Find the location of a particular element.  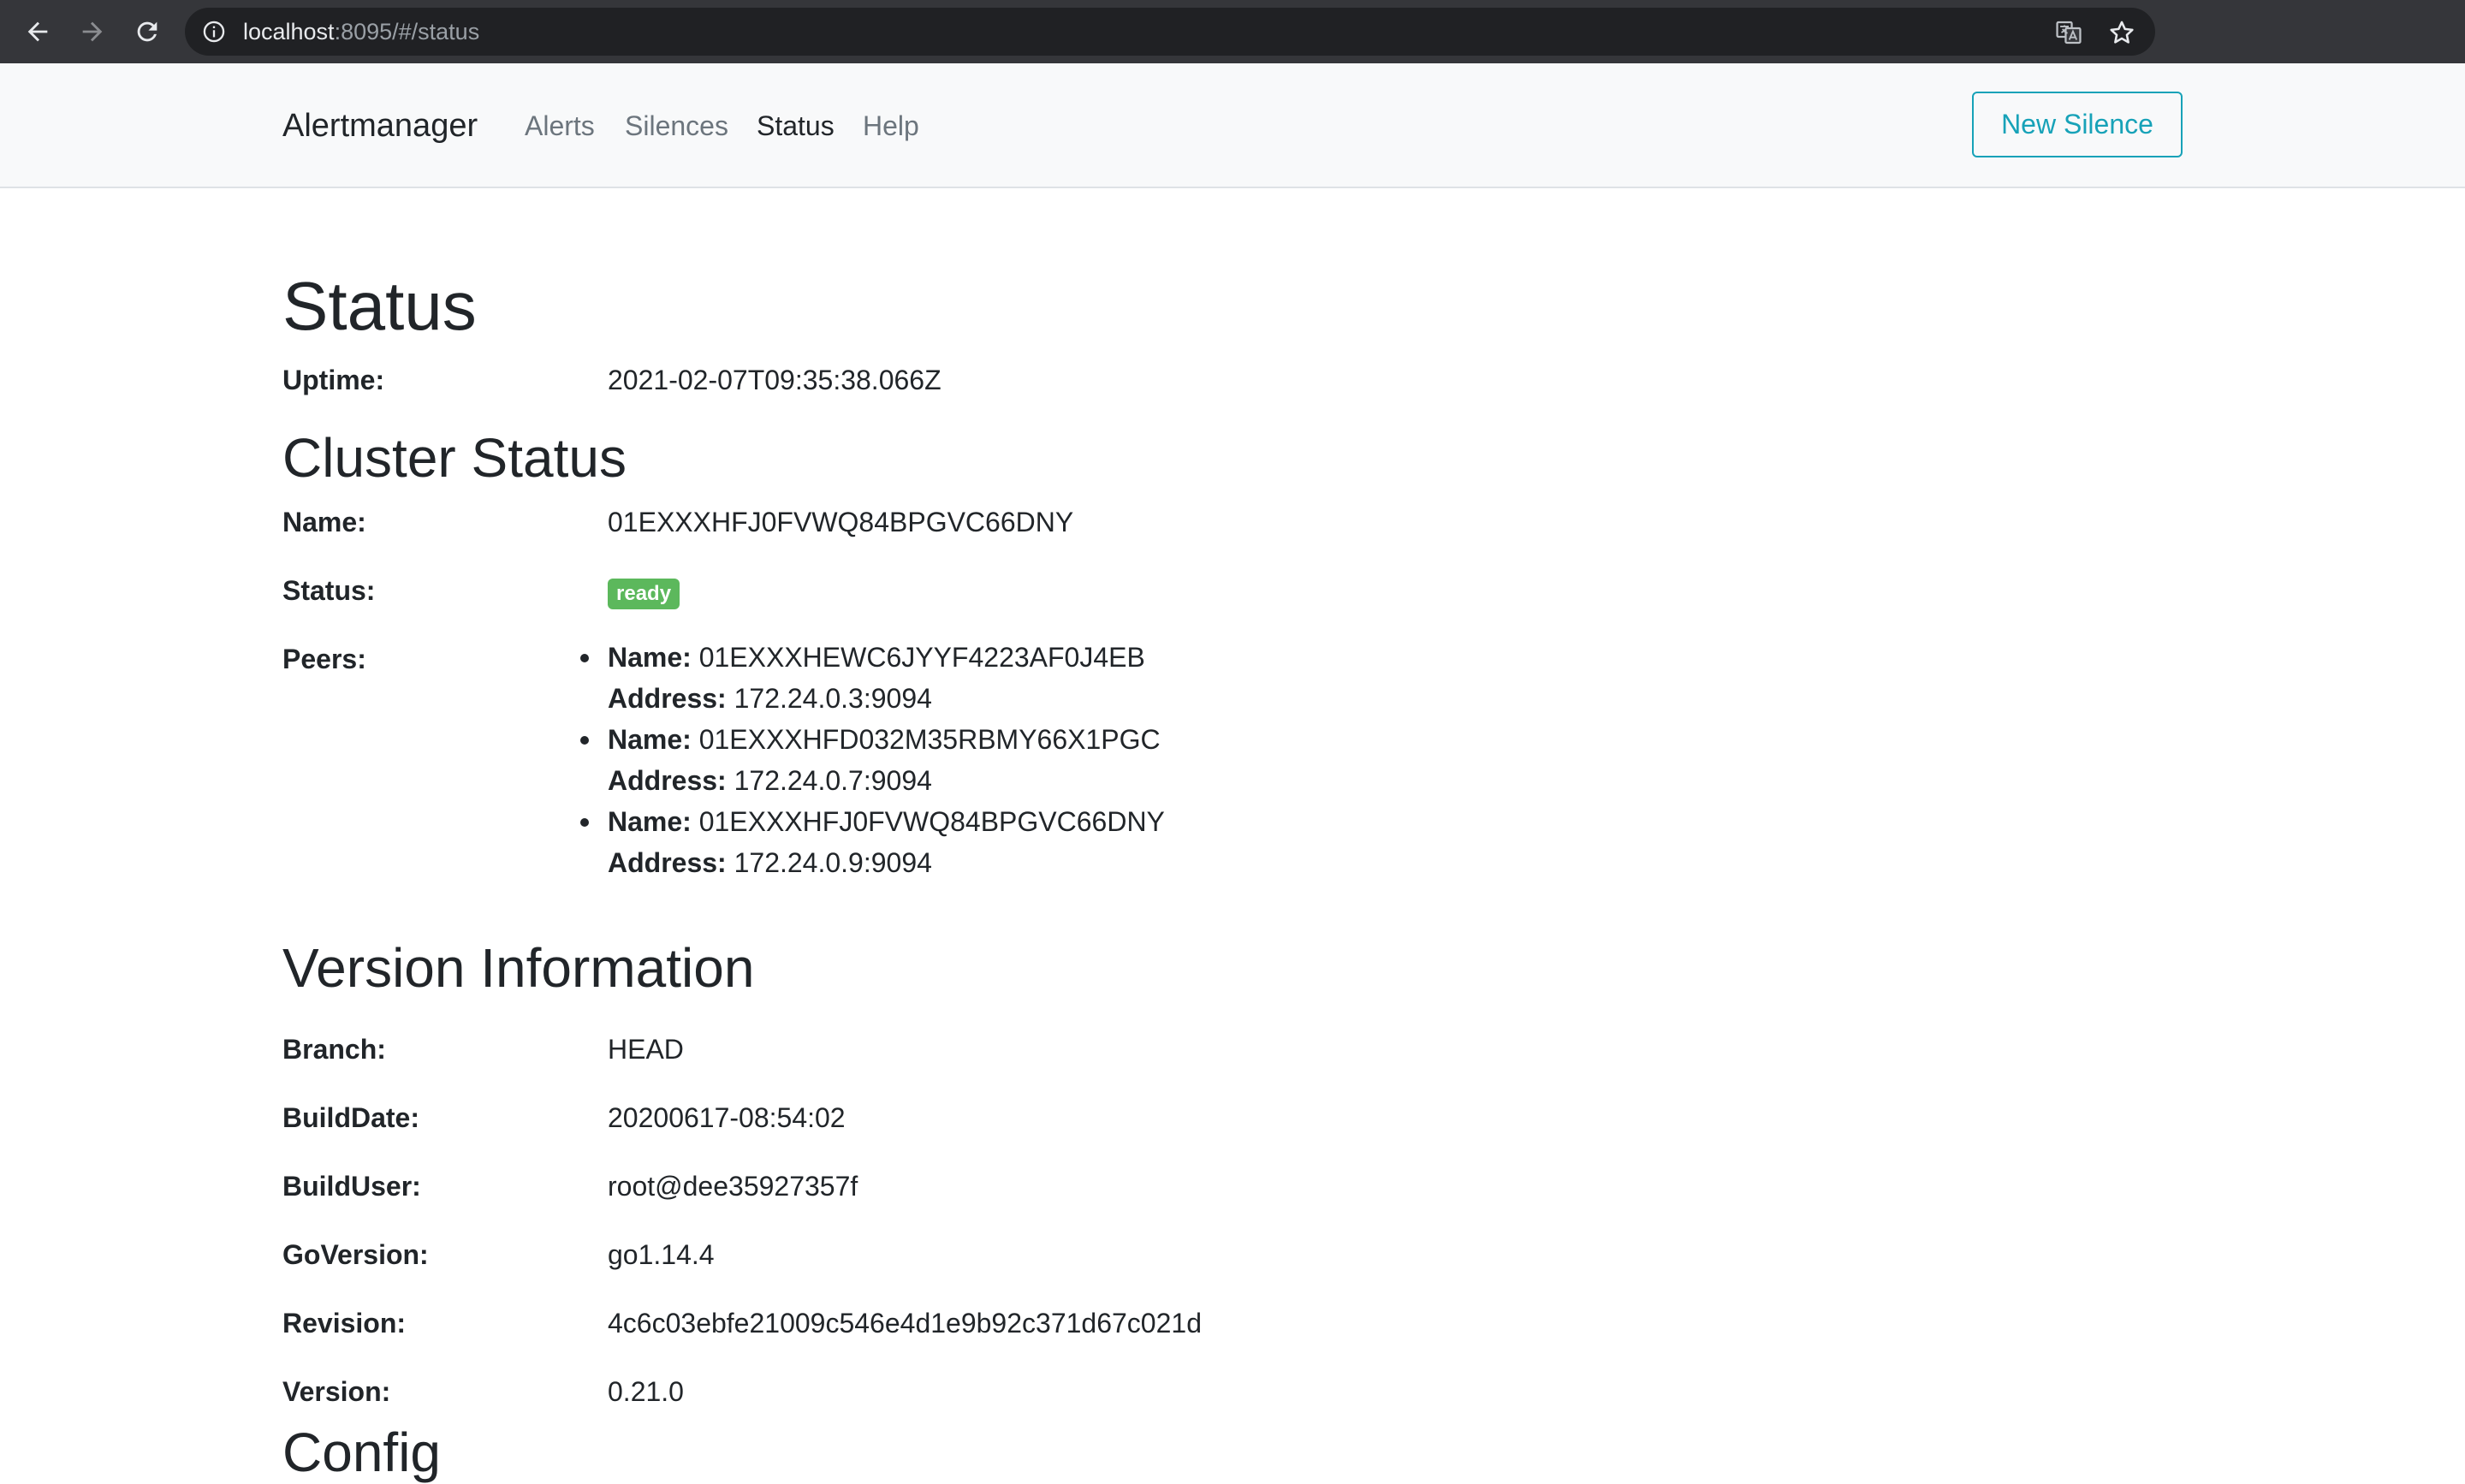

new-silence-button: New Silence is located at coordinates (2077, 125).